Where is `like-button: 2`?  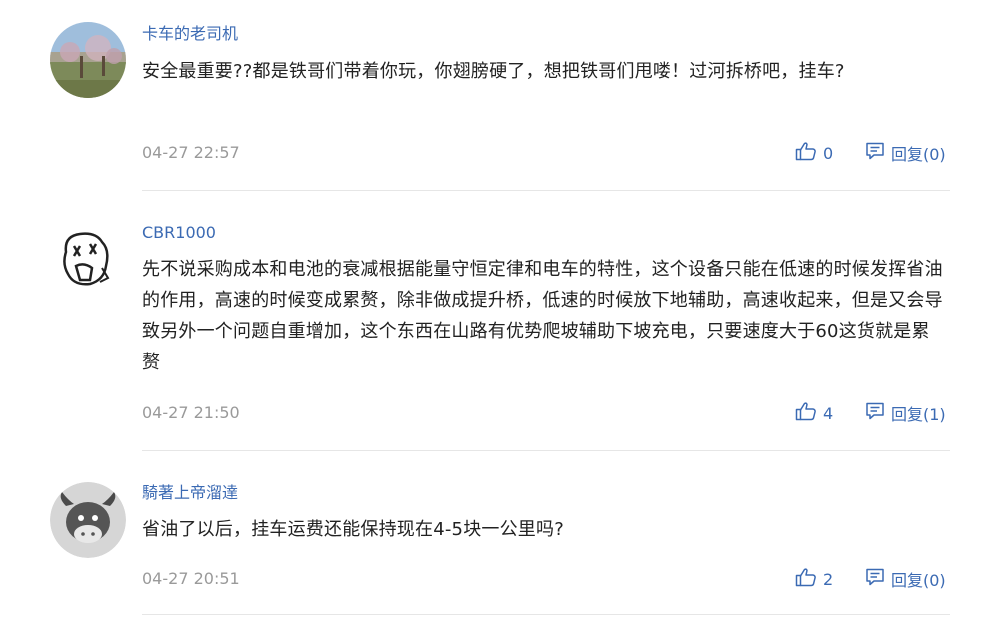
like-button: 2 is located at coordinates (814, 579).